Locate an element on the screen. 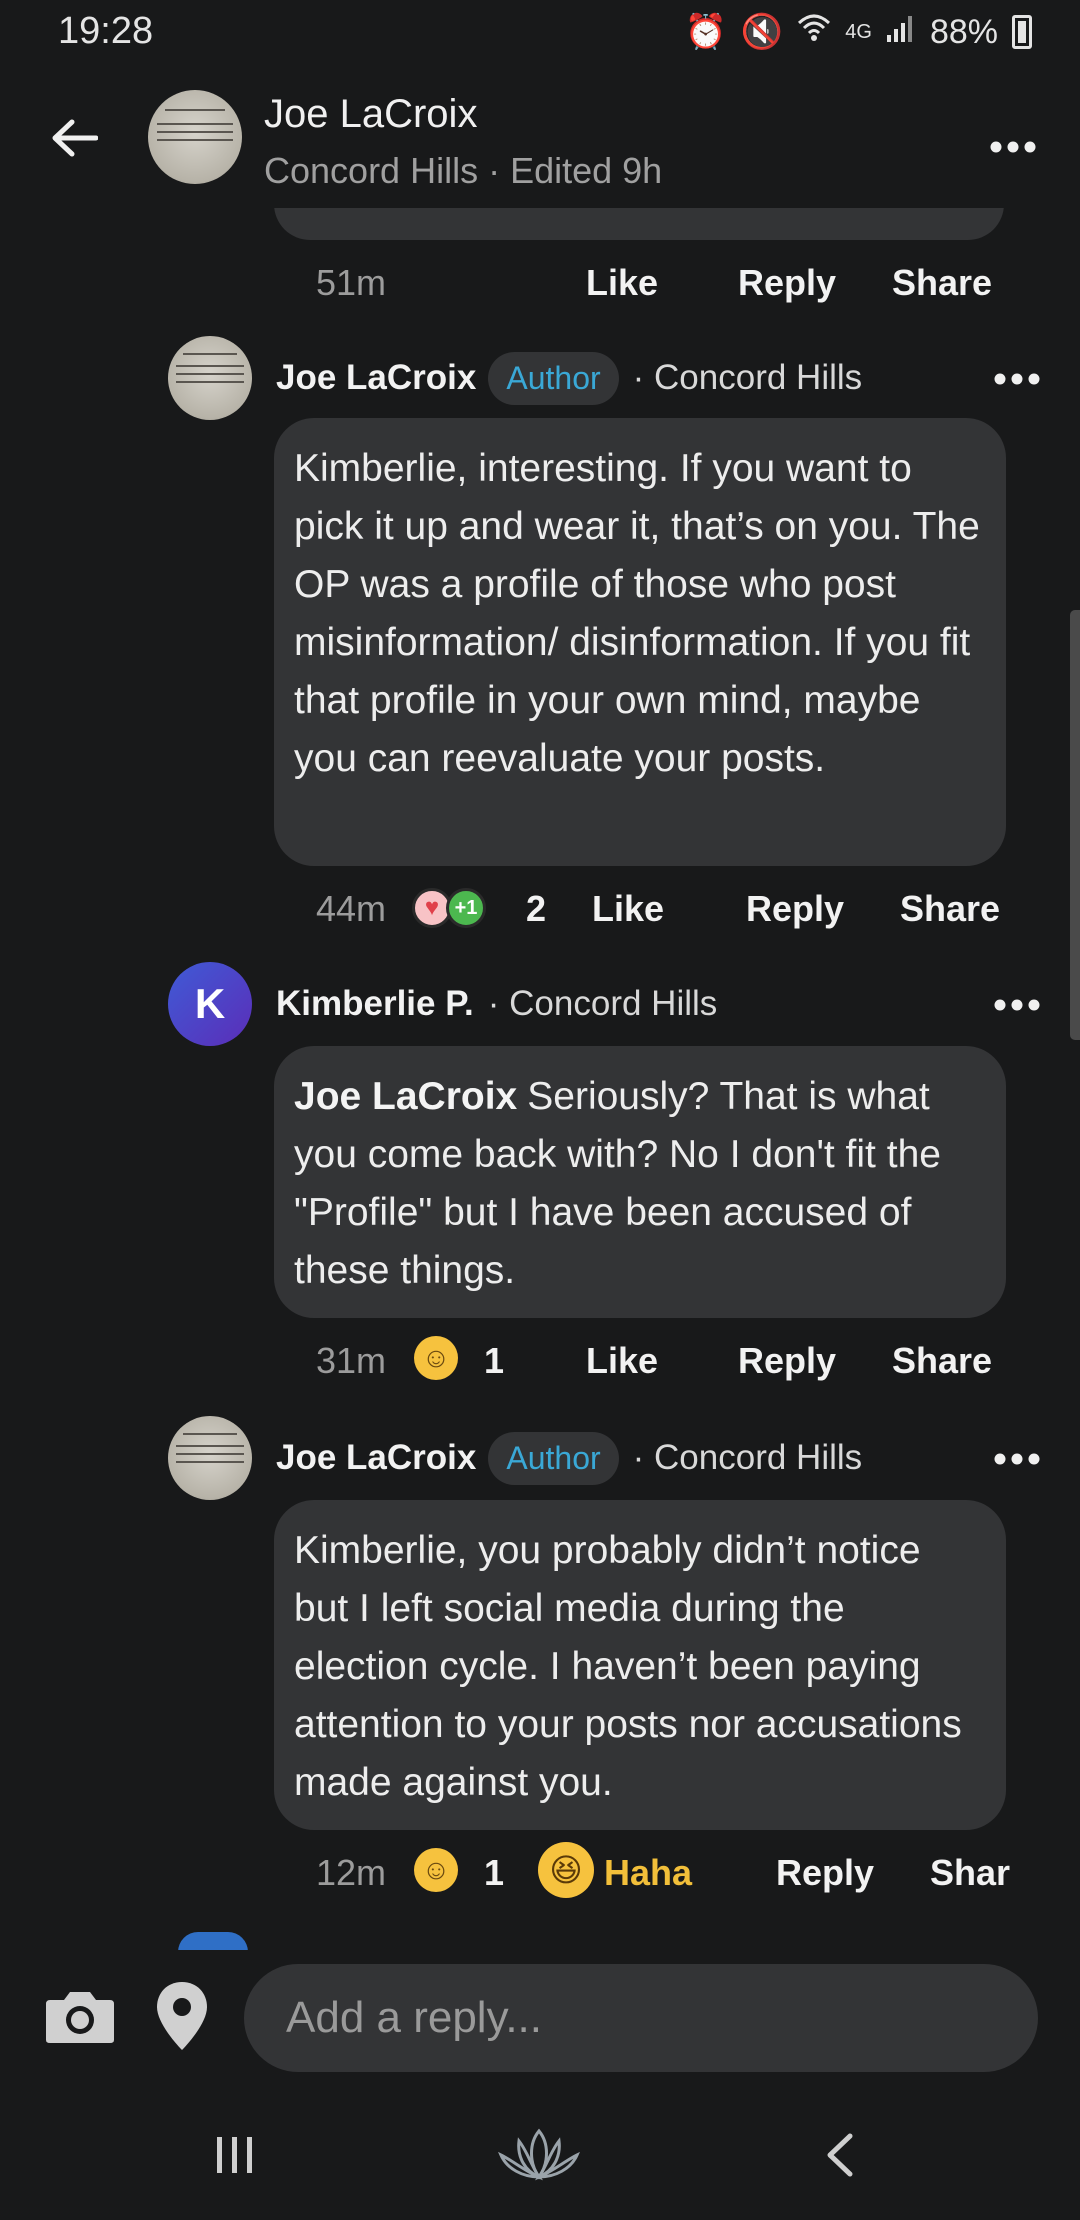 The height and width of the screenshot is (2220, 1080). recent-apps-button is located at coordinates (235, 2155).